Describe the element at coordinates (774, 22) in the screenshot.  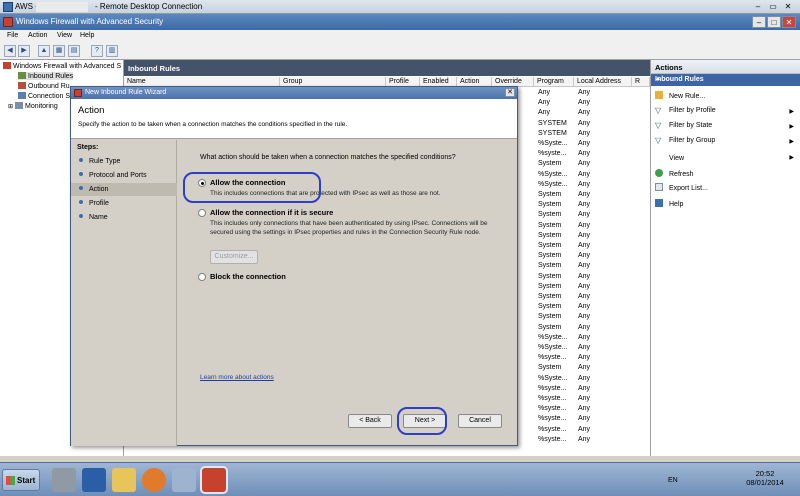
I see `window-maximize-button: □` at that location.